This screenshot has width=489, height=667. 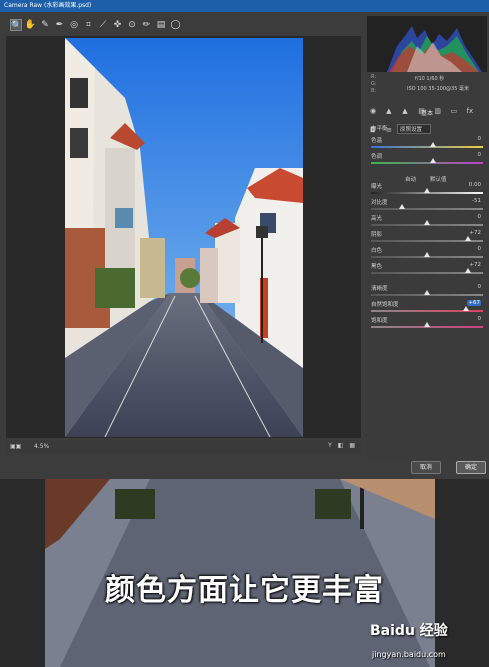 I want to click on slider-row-highlights: 高光 0, so click(x=427, y=222).